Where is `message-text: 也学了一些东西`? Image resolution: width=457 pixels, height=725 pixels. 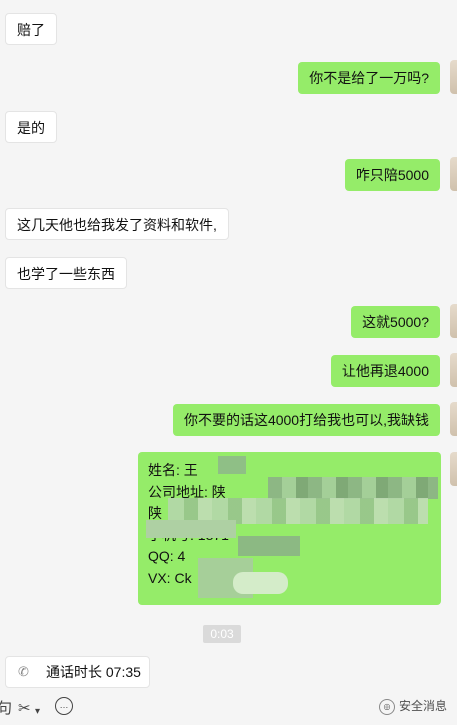
message-text: 也学了一些东西 is located at coordinates (66, 274).